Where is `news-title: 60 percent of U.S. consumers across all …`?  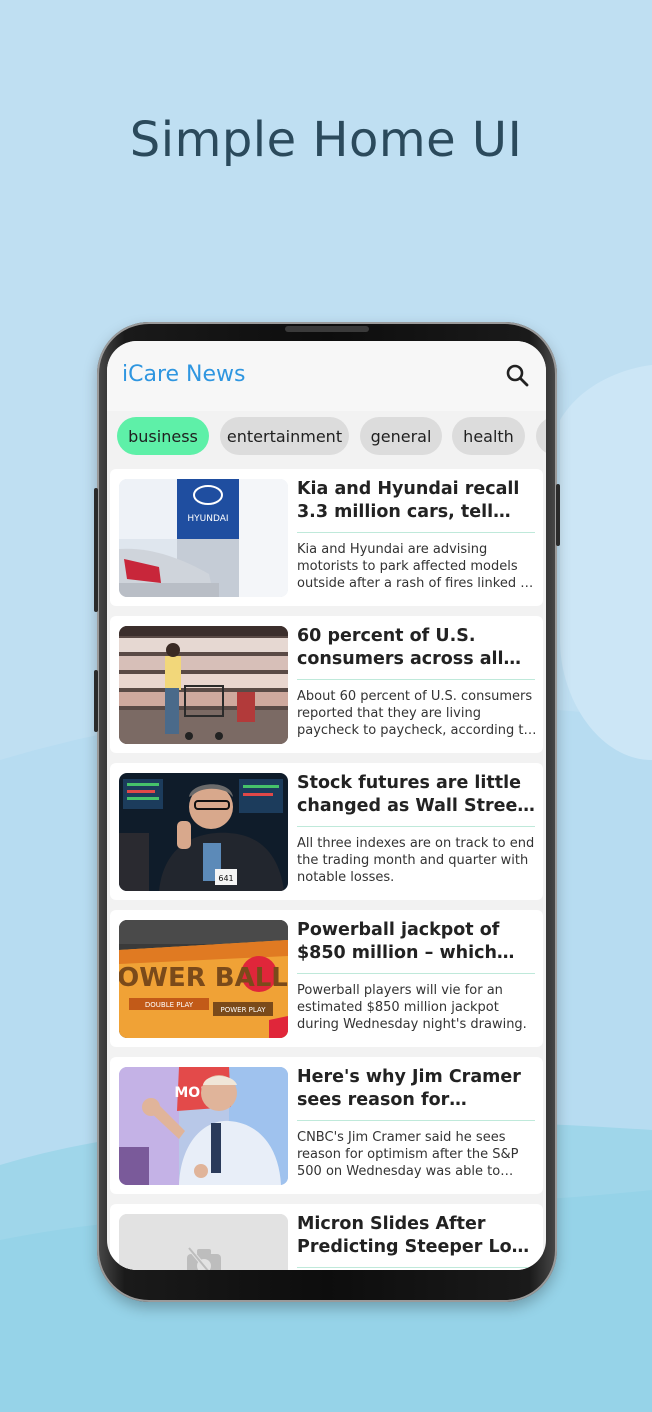 news-title: 60 percent of U.S. consumers across all … is located at coordinates (400, 647).